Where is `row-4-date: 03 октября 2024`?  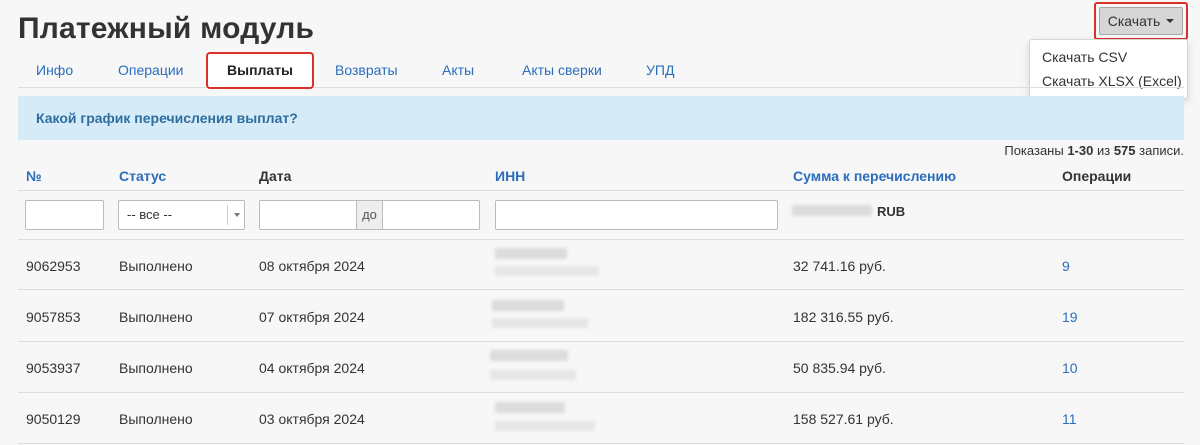
row-4-date: 03 октября 2024 is located at coordinates (312, 419).